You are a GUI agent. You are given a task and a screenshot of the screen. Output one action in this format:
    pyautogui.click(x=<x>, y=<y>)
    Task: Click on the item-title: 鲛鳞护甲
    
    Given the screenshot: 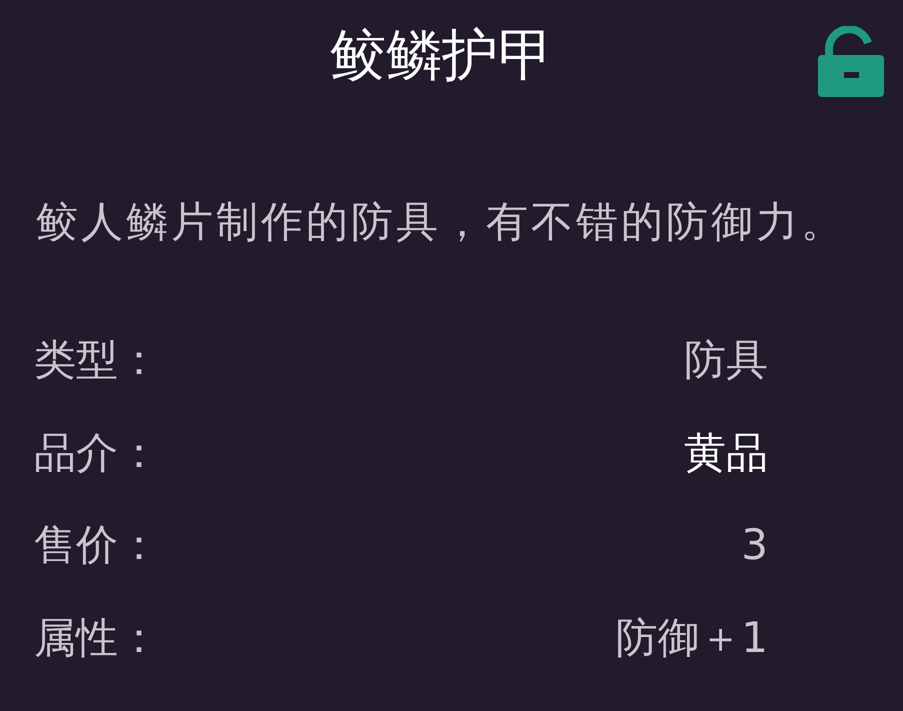 What is the action you would take?
    pyautogui.click(x=442, y=56)
    